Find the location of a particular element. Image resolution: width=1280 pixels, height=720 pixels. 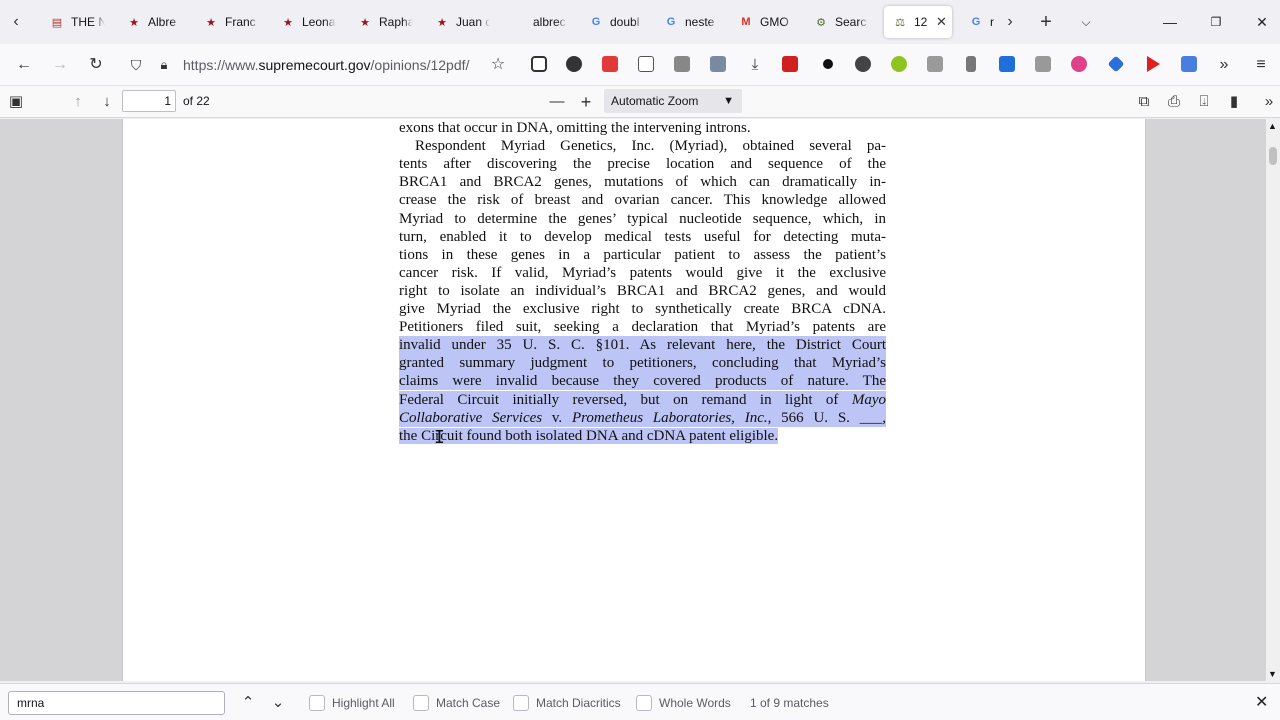

find-previous-icon: ⌃ is located at coordinates (248, 703).